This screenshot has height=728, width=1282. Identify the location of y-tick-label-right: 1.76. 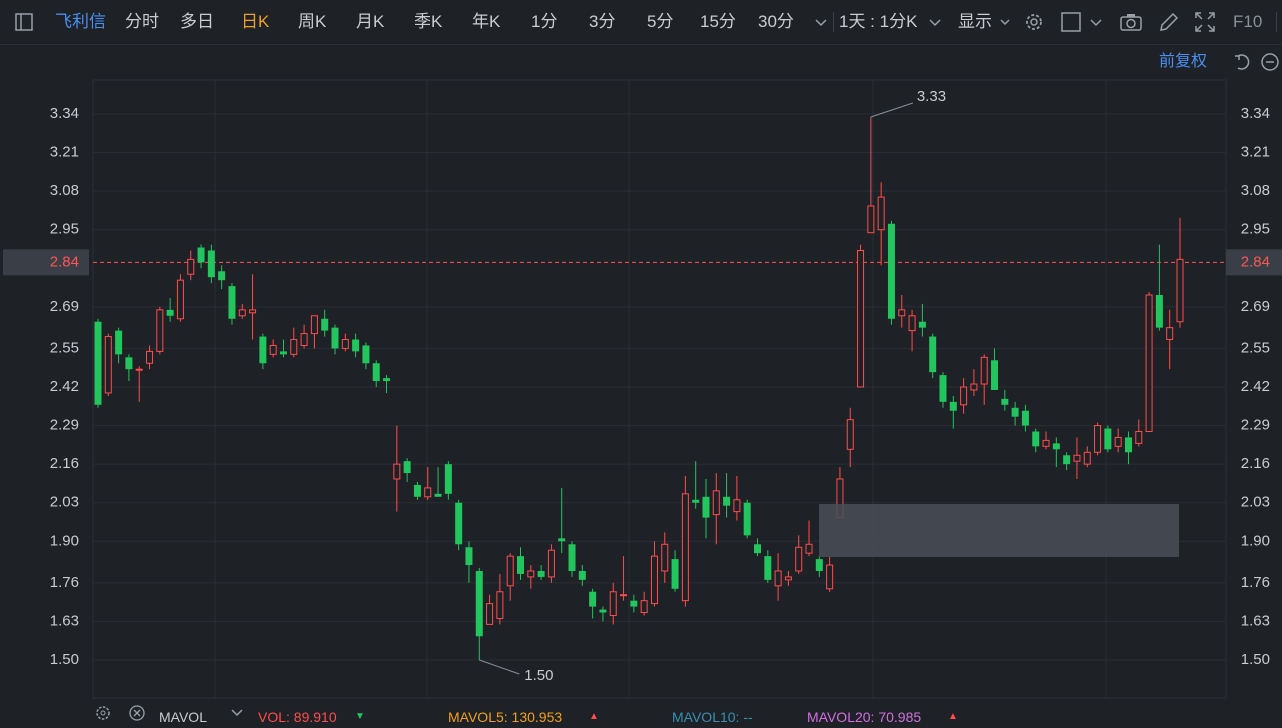
(1255, 582).